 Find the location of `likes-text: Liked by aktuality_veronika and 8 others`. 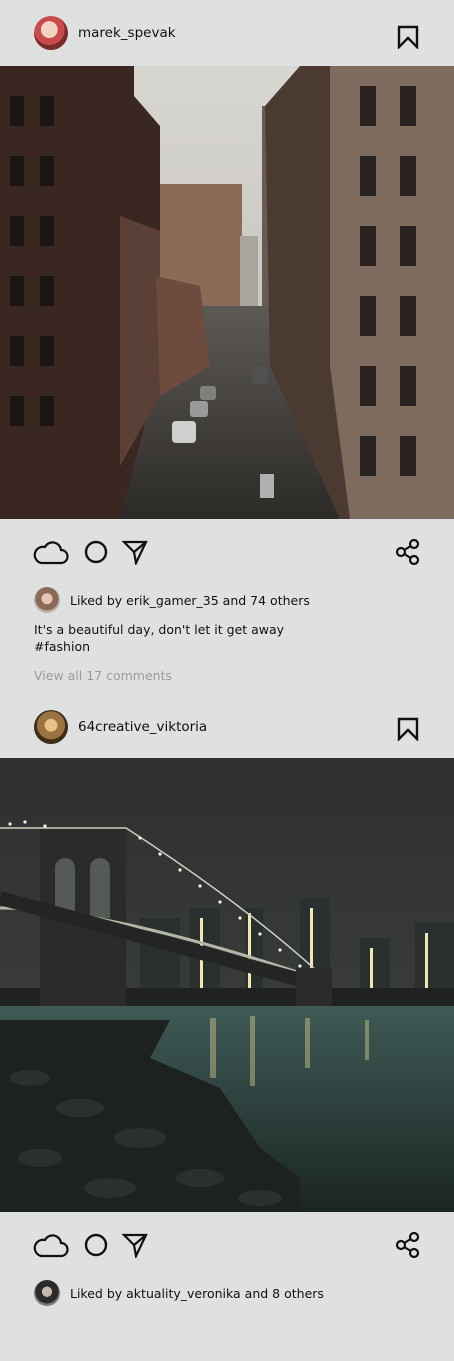

likes-text: Liked by aktuality_veronika and 8 others is located at coordinates (197, 1293).